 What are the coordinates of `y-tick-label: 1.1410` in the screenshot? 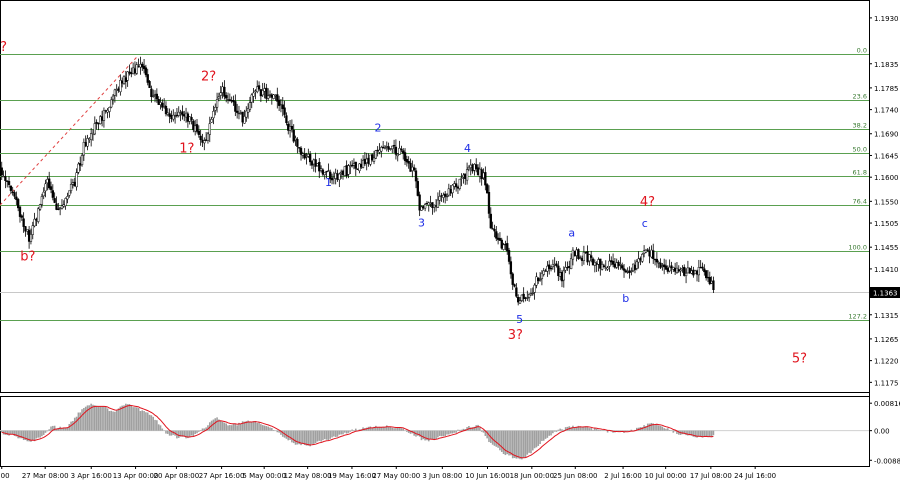 It's located at (886, 270).